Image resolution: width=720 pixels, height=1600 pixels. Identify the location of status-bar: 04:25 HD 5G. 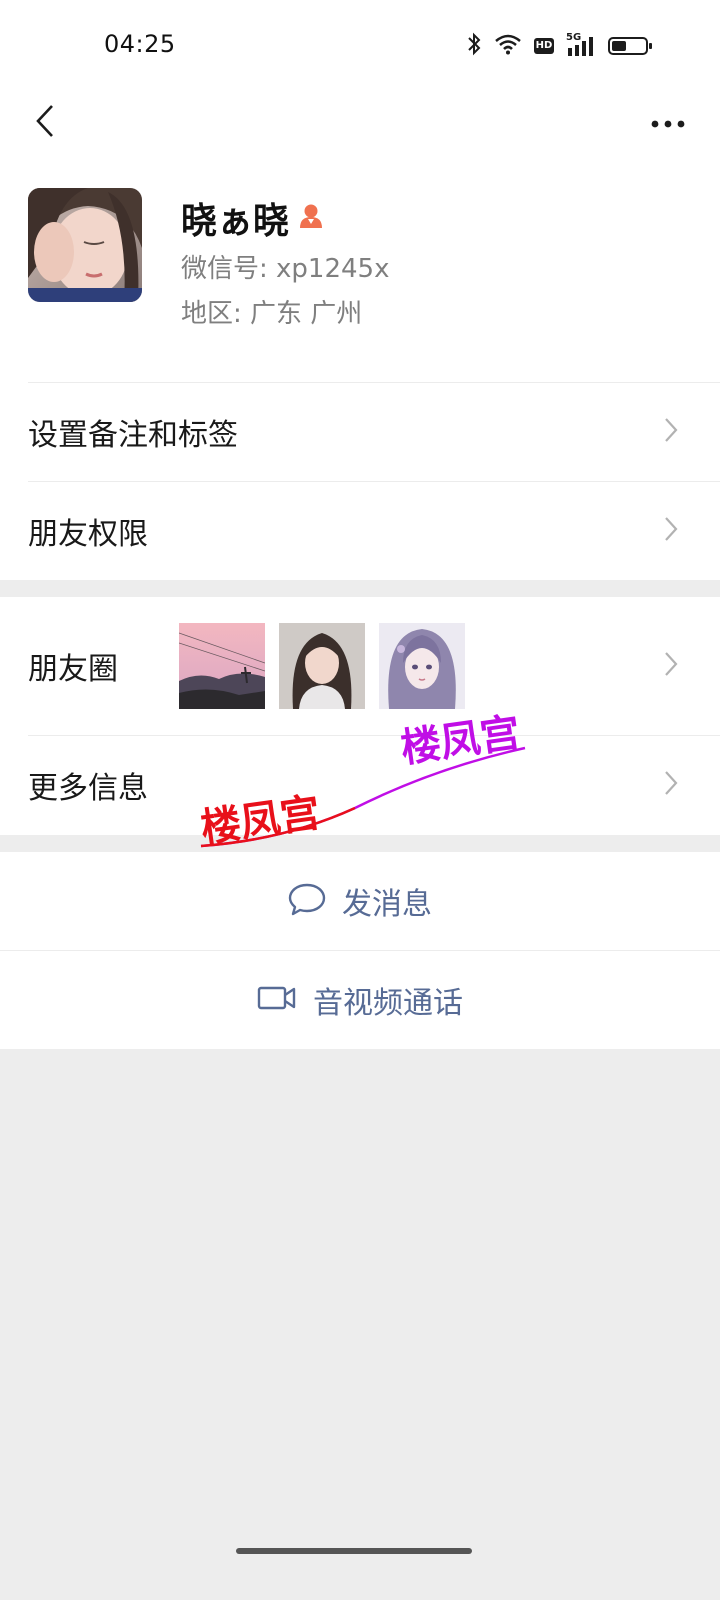
(360, 45).